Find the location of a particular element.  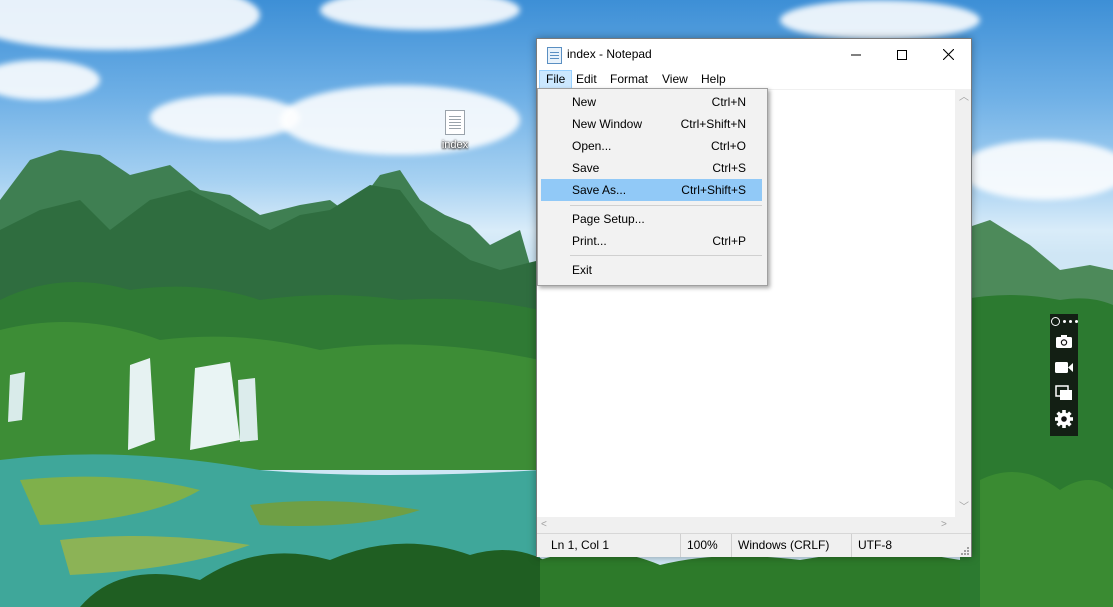

menu-item-exit: Exit is located at coordinates (651, 270).